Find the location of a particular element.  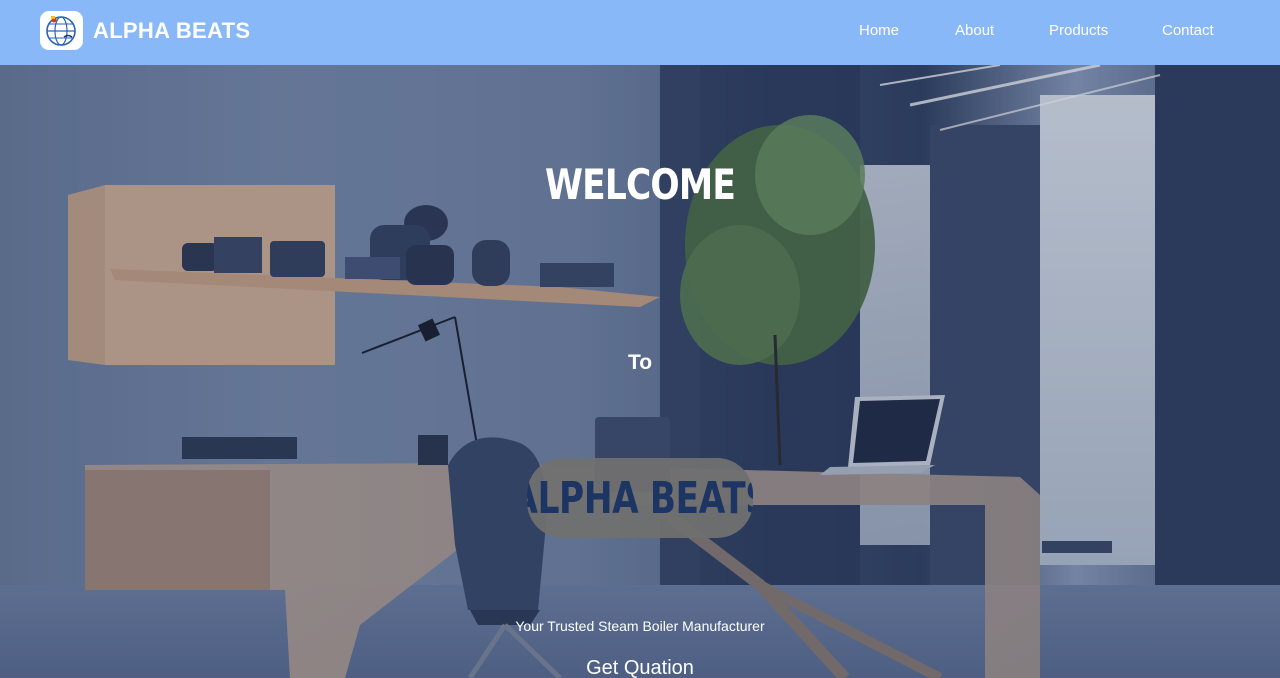

nav-home-link: Home is located at coordinates (879, 30).